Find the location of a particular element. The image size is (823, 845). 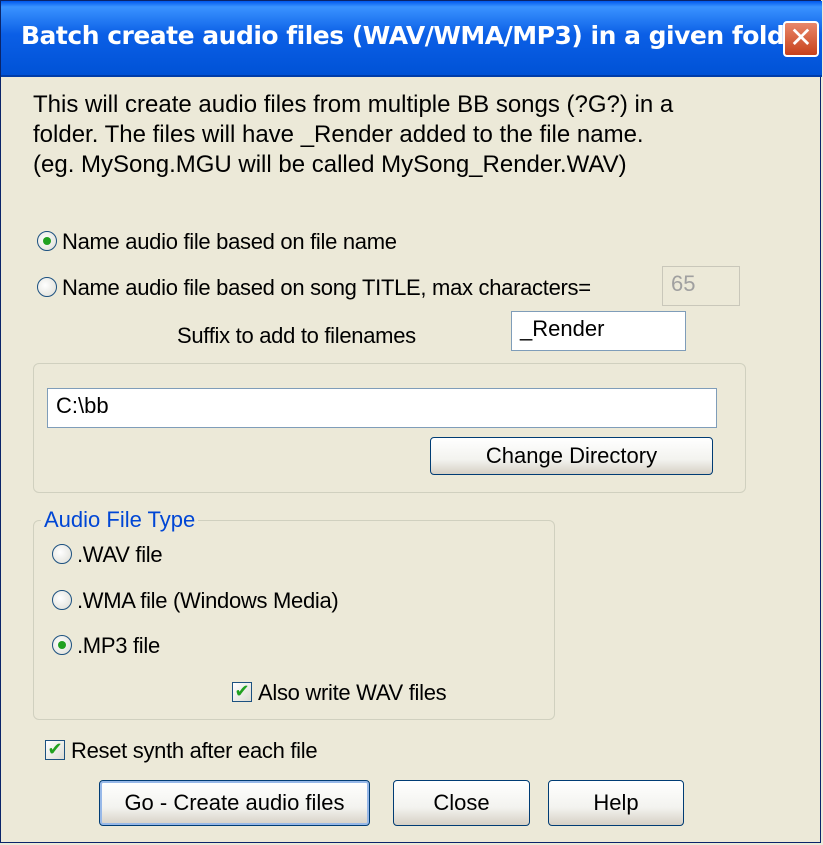

audio-file-type-legend: Audio File Type is located at coordinates (120, 520).